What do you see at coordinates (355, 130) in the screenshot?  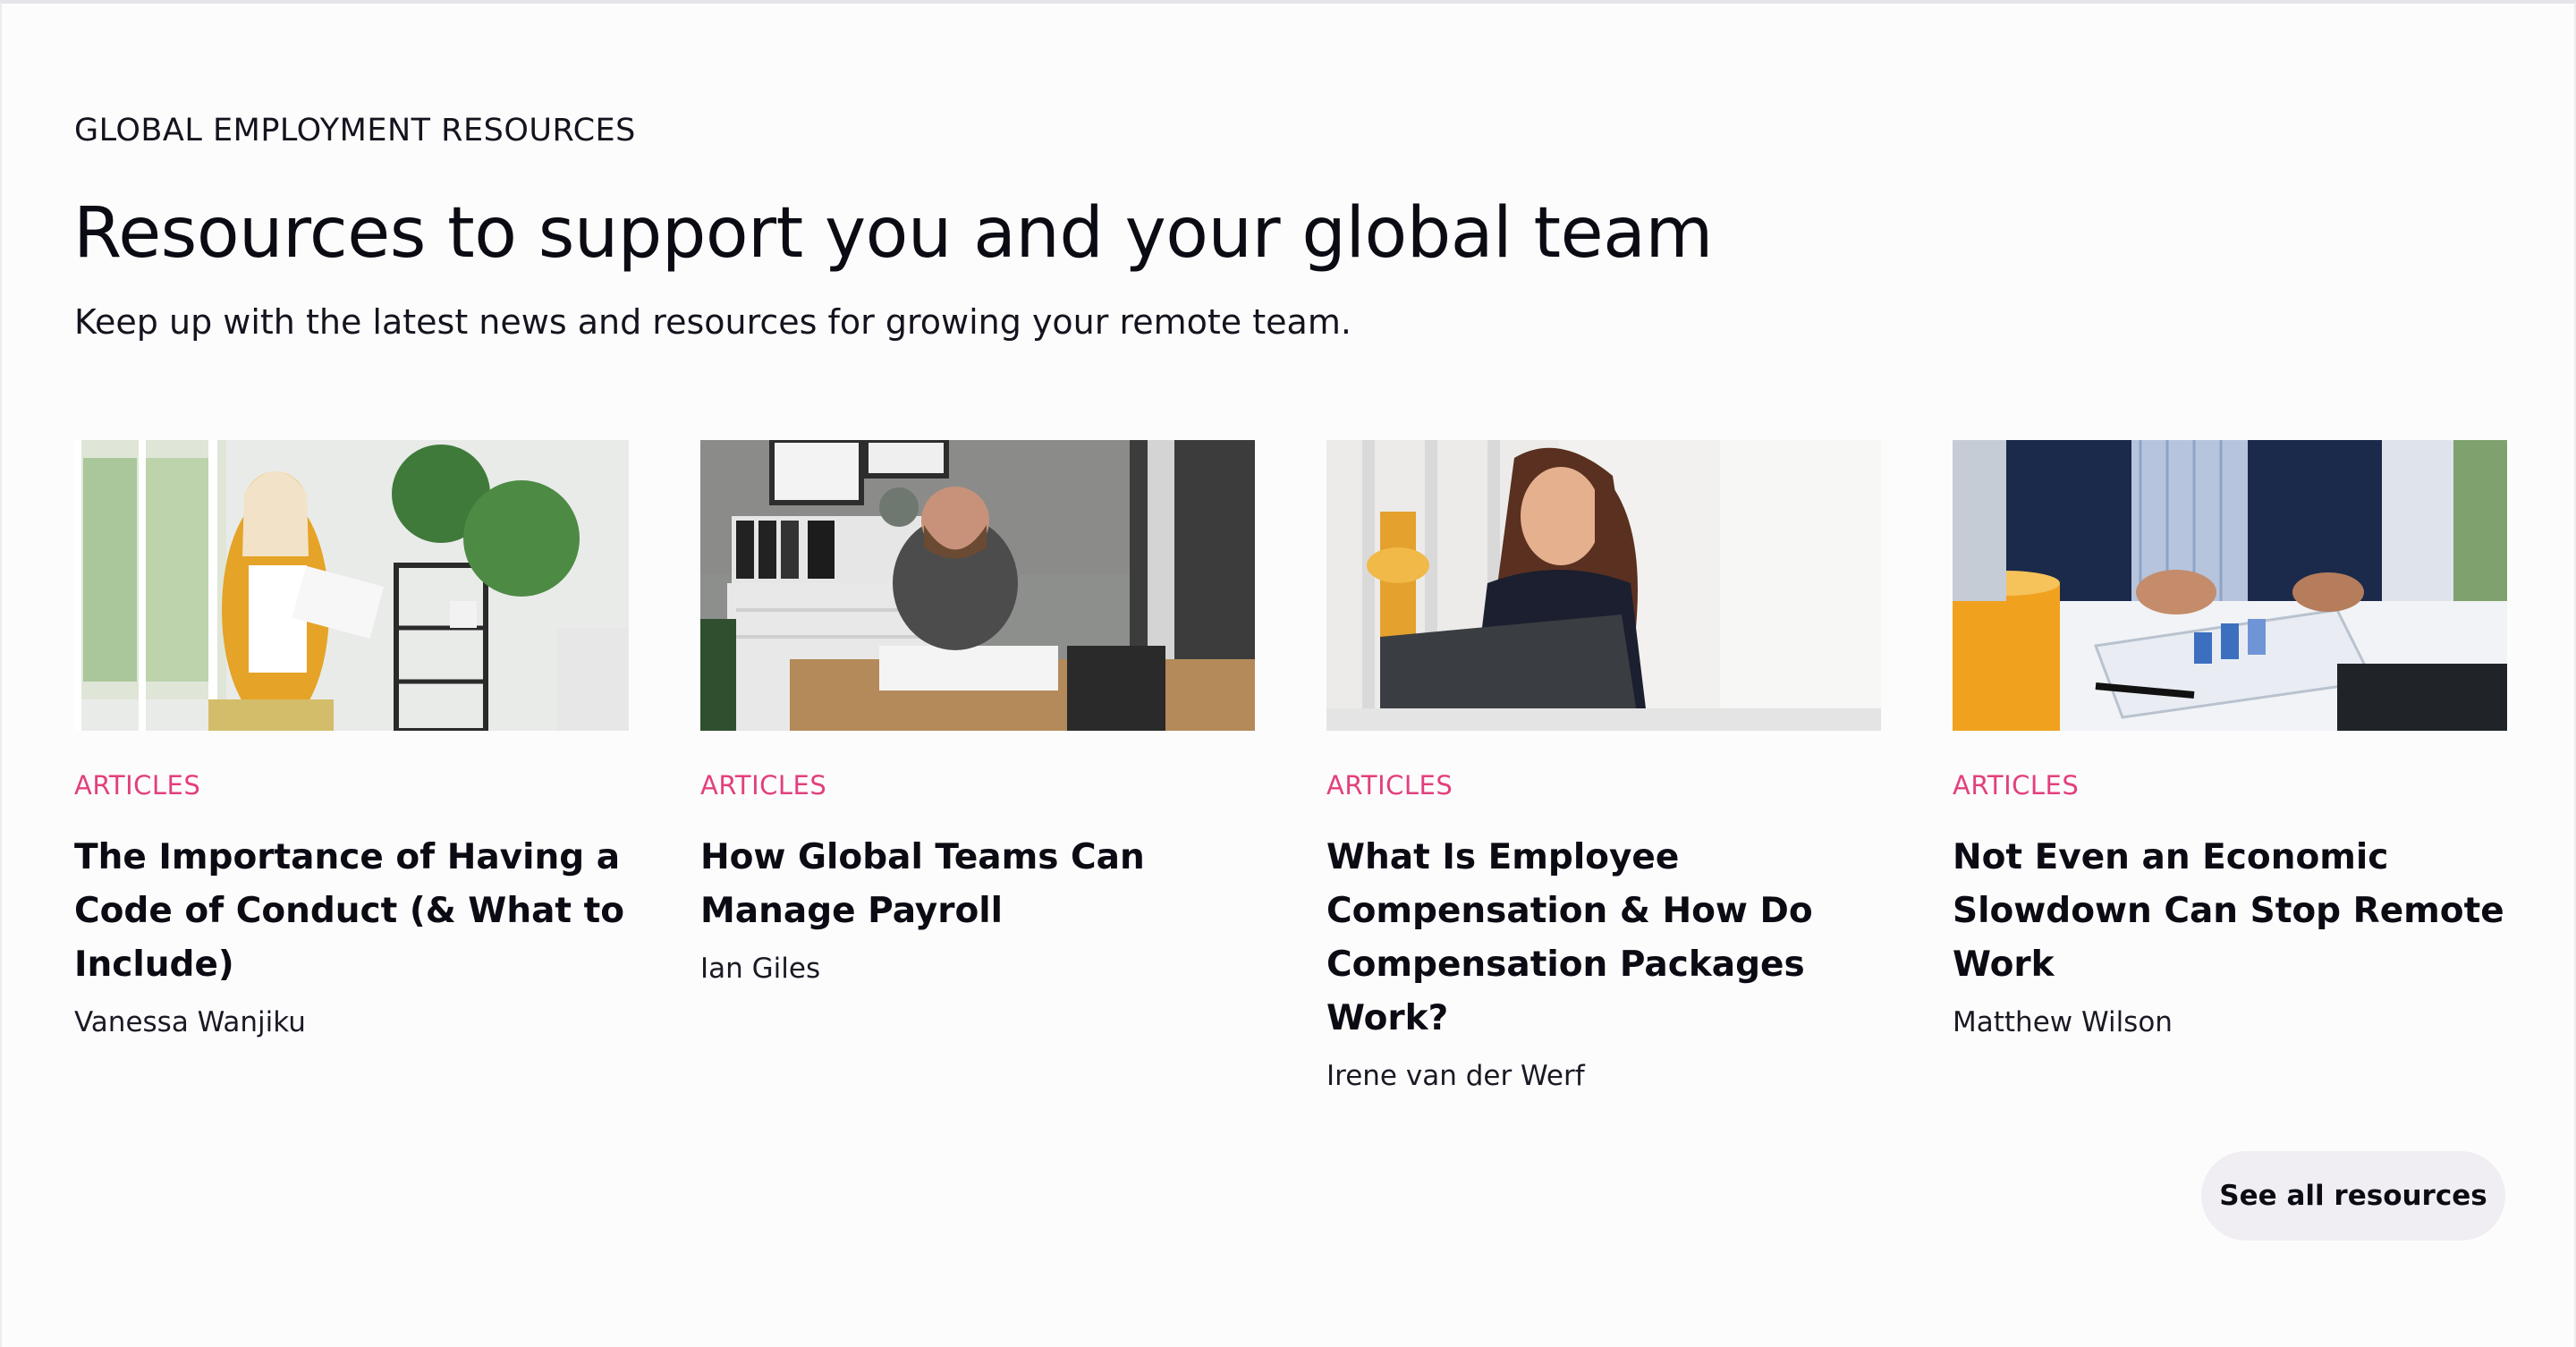 I see `section-eyebrow: GLOBAL EMPLOYMENT RESOURCES` at bounding box center [355, 130].